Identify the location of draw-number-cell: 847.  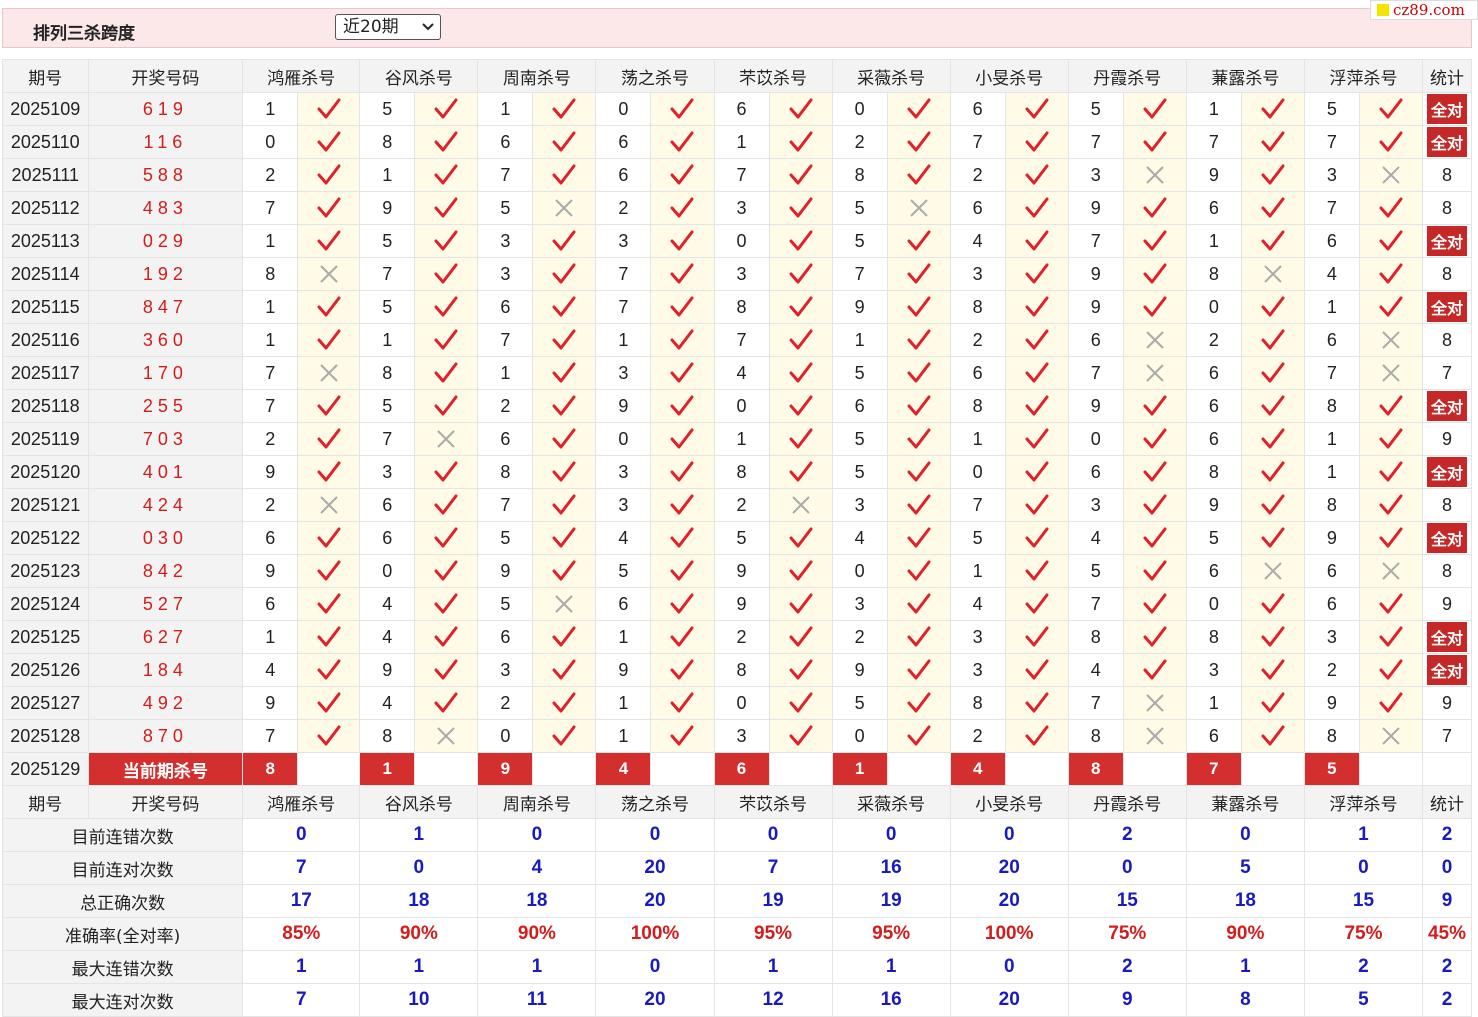
(165, 307).